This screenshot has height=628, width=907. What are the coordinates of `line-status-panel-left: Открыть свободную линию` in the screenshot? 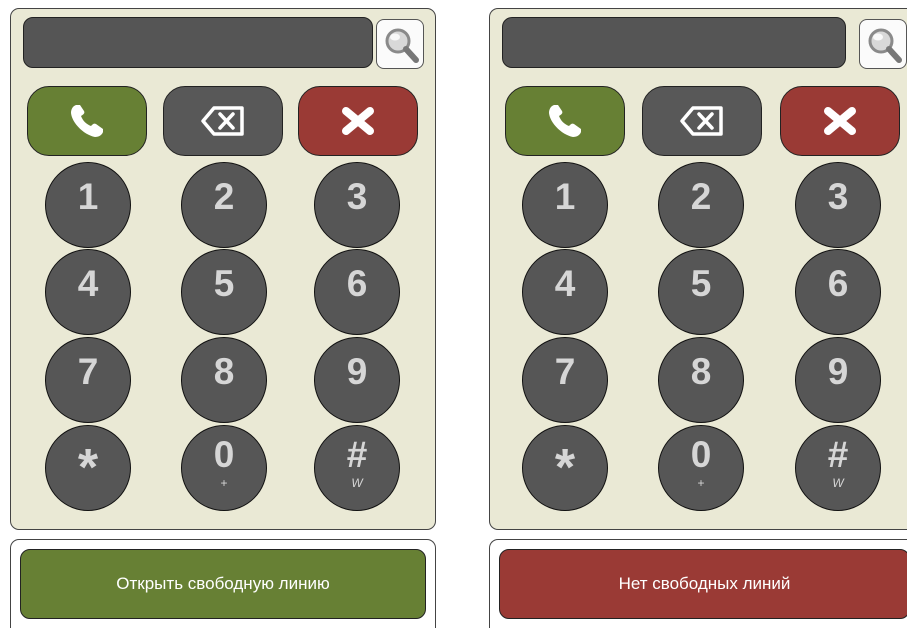 It's located at (223, 583).